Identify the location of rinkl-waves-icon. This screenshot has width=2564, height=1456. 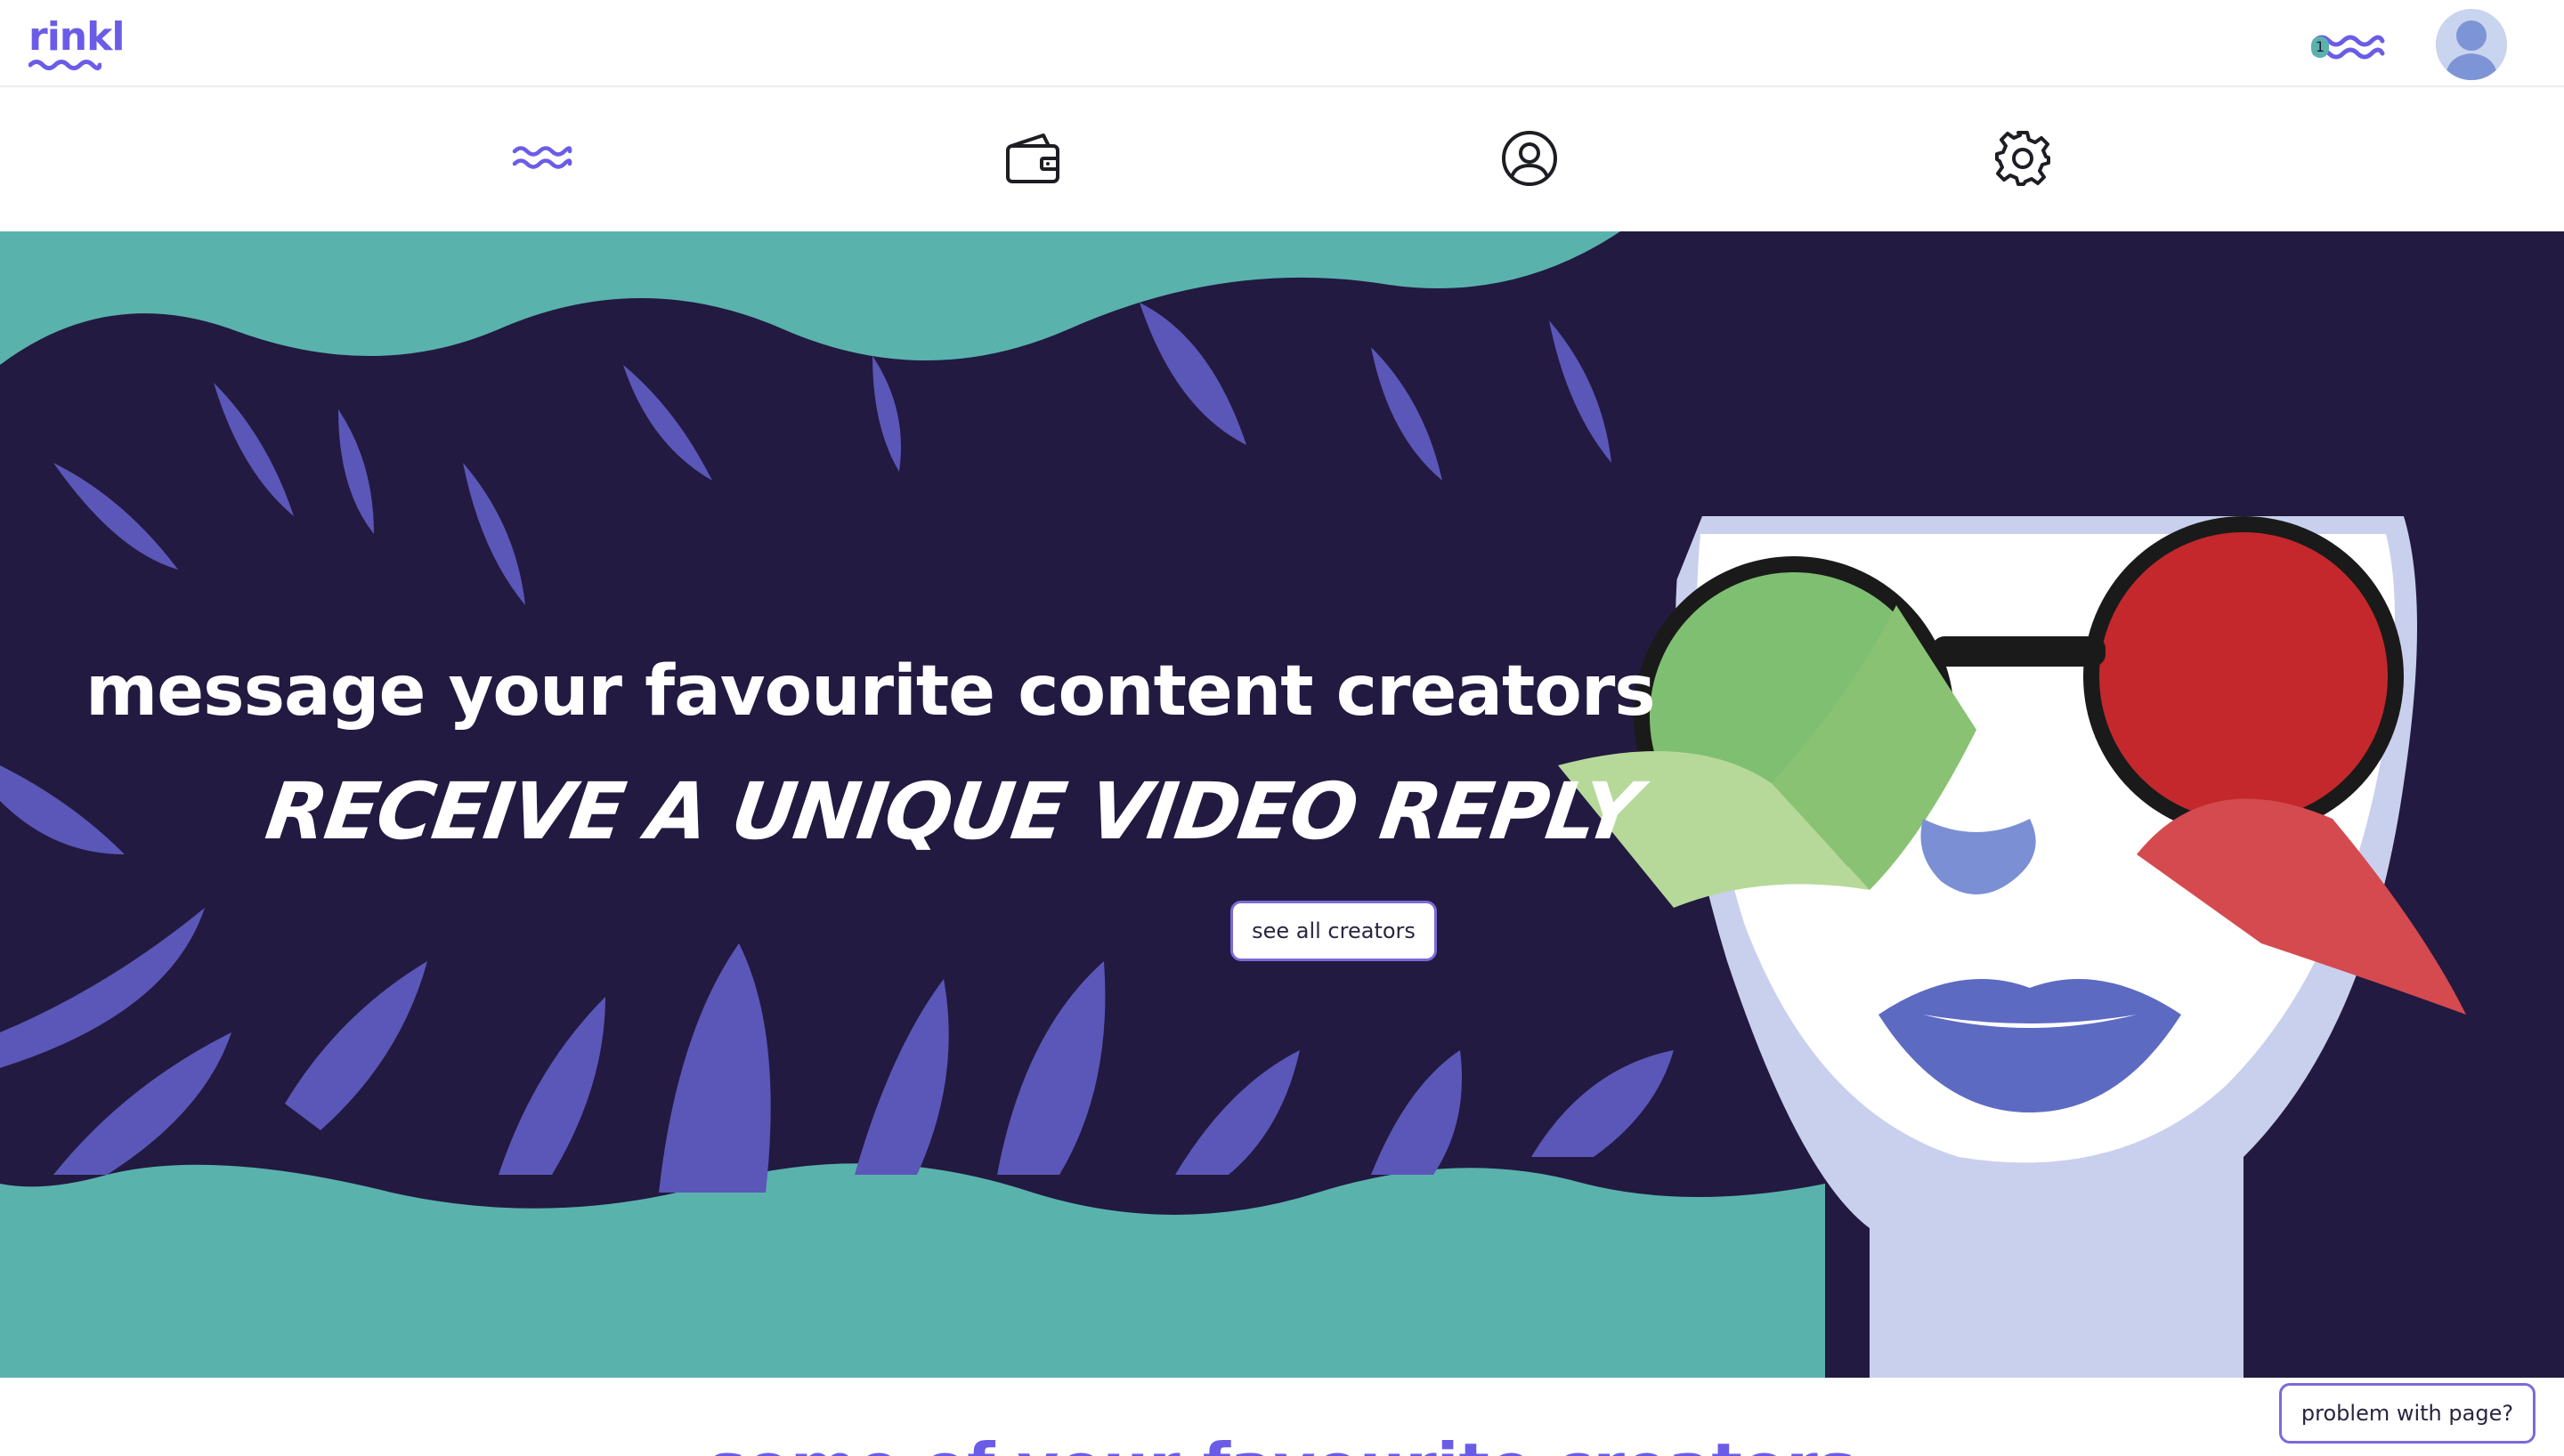
(542, 157).